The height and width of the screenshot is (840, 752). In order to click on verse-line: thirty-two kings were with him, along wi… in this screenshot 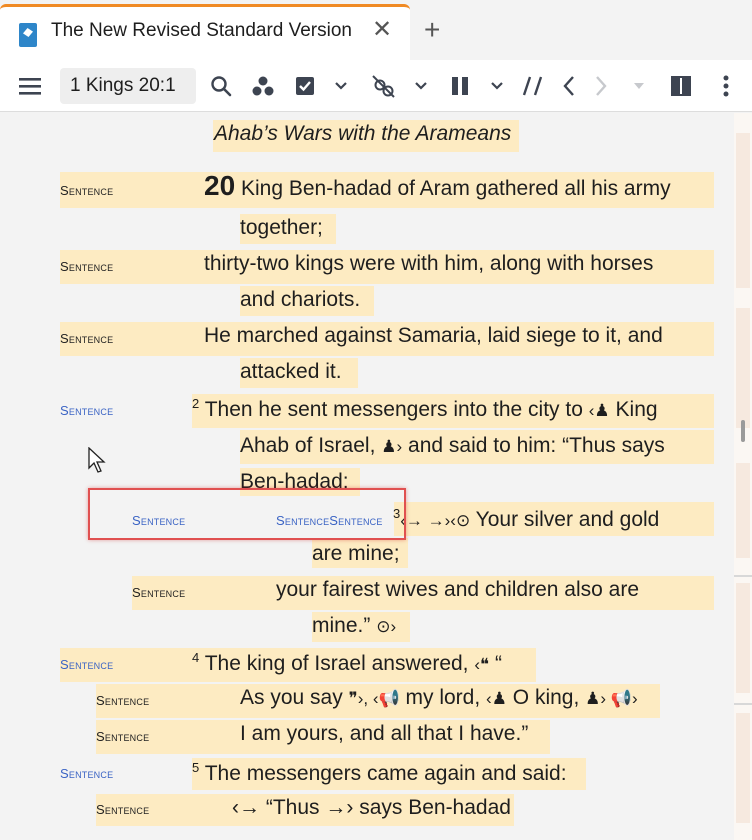, I will do `click(429, 263)`.